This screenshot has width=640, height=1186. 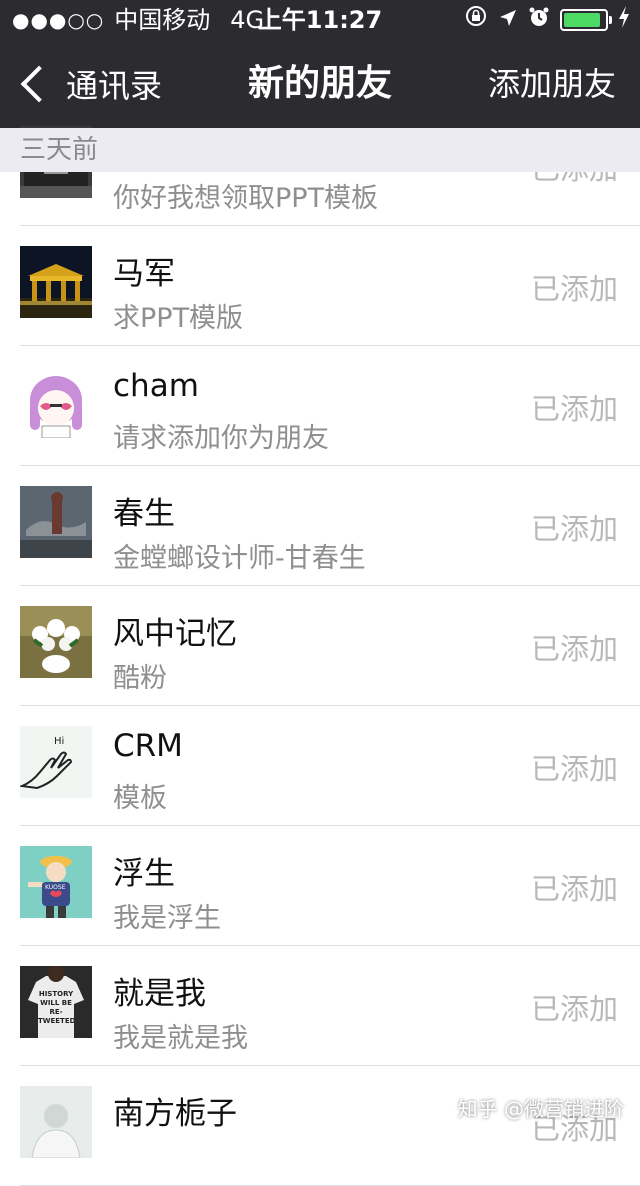 What do you see at coordinates (56, 282) in the screenshot?
I see `gate-night-avatar` at bounding box center [56, 282].